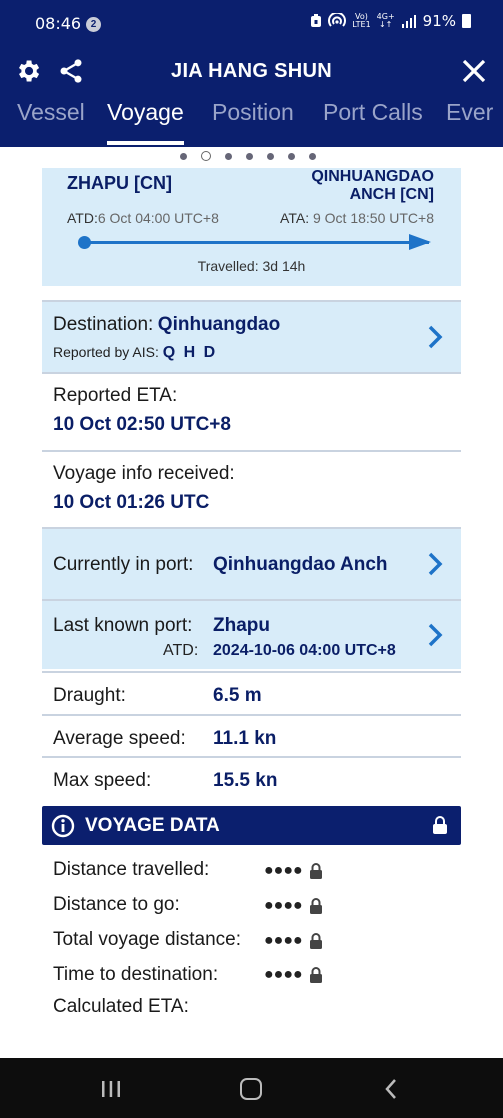 This screenshot has width=503, height=1118. What do you see at coordinates (143, 218) in the screenshot?
I see `atd-text: ATD:6 Oct 04:00 UTC+8` at bounding box center [143, 218].